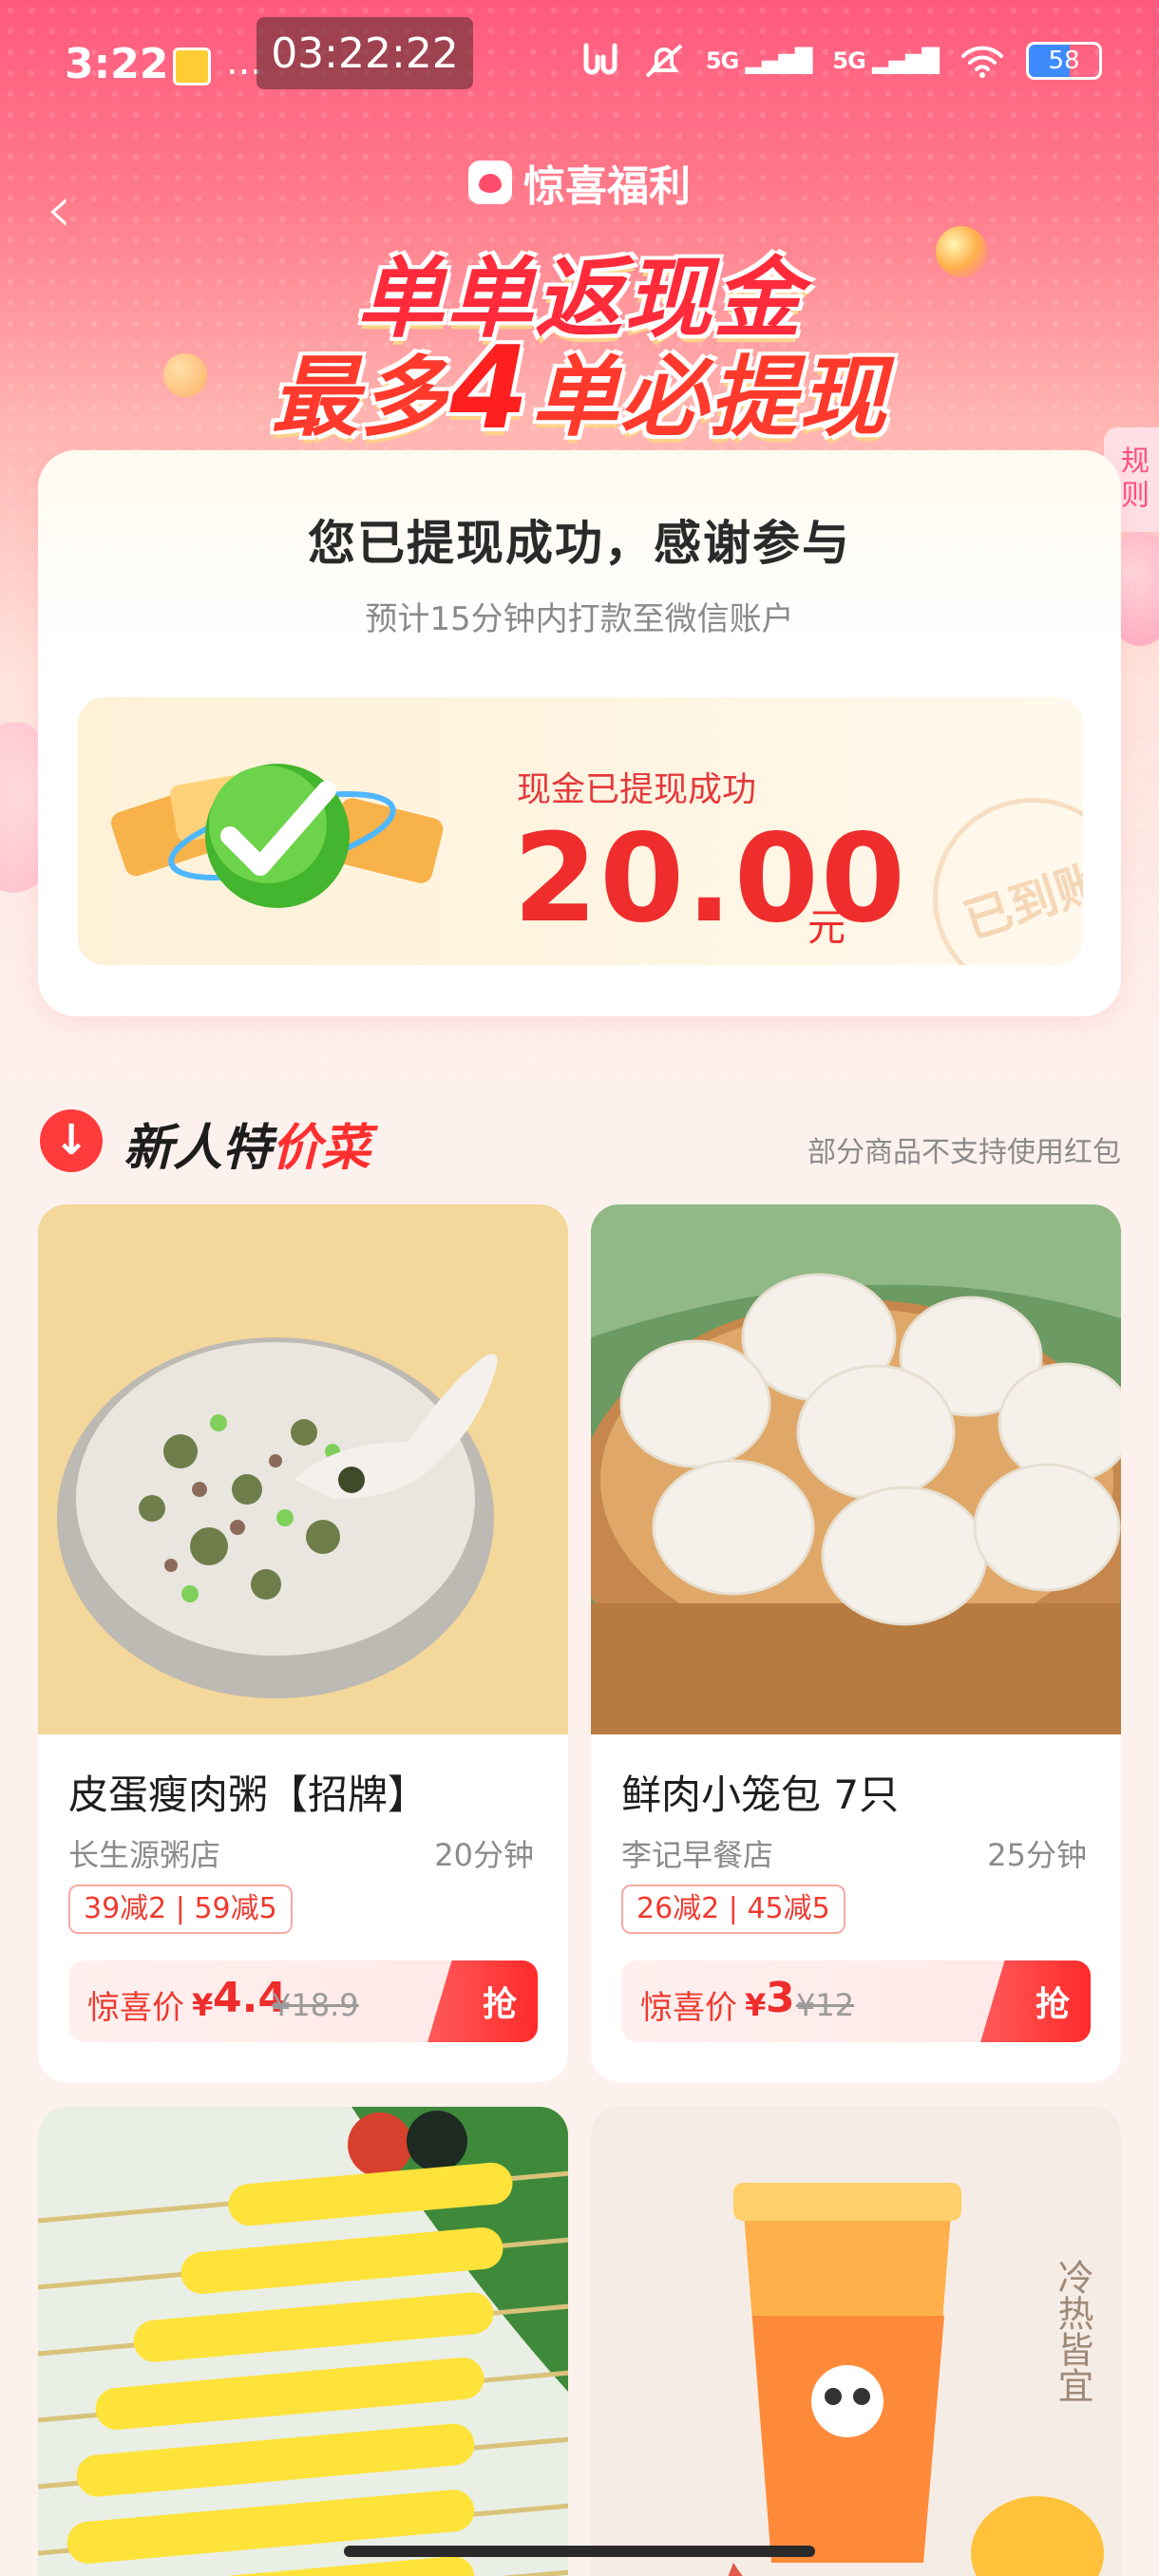  I want to click on delivery-time: 25分钟, so click(1037, 1855).